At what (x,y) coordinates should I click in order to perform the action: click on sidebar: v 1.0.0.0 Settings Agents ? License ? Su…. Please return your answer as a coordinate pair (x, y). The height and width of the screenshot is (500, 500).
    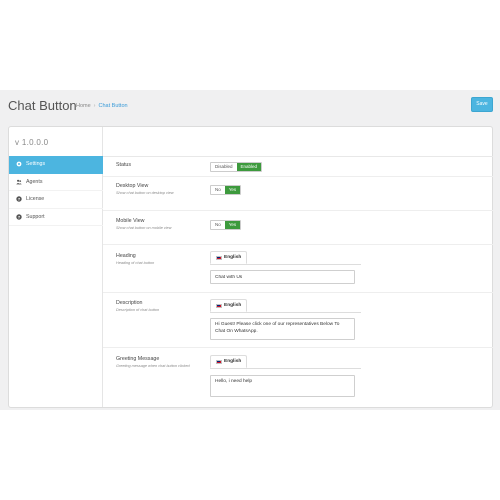
    Looking at the image, I should click on (56, 267).